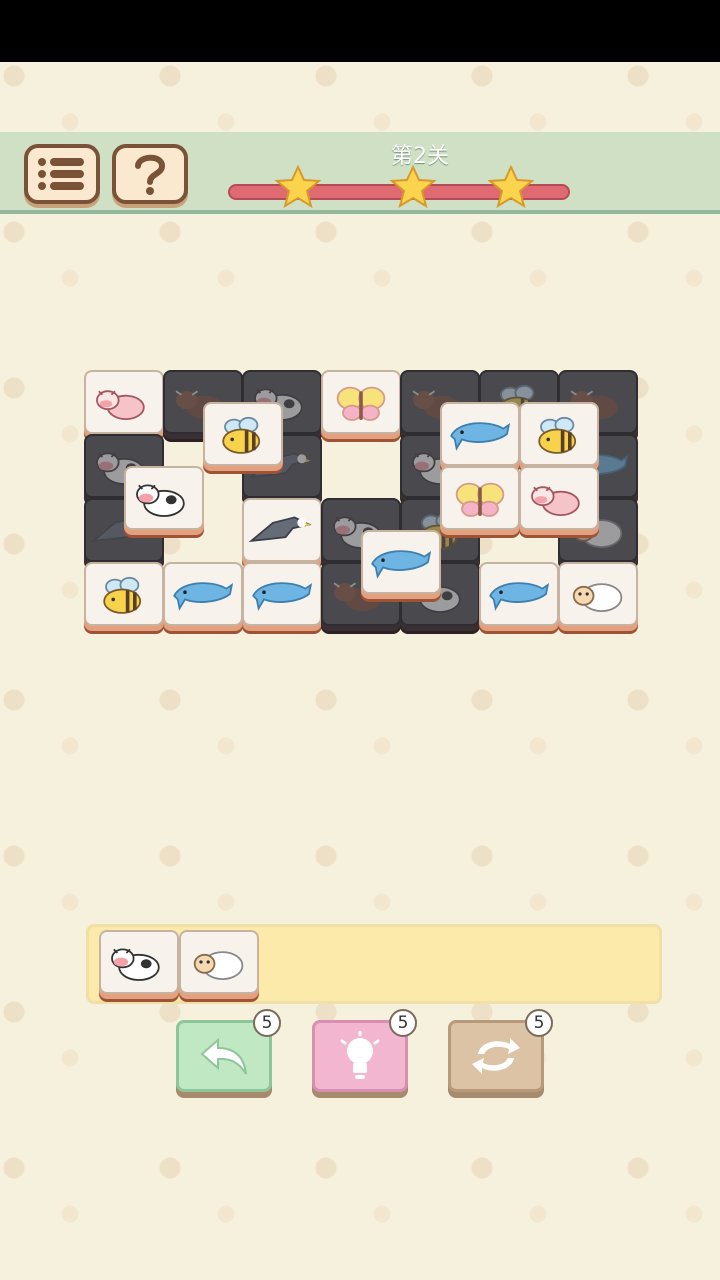  I want to click on undo-count-badge: 5, so click(267, 1023).